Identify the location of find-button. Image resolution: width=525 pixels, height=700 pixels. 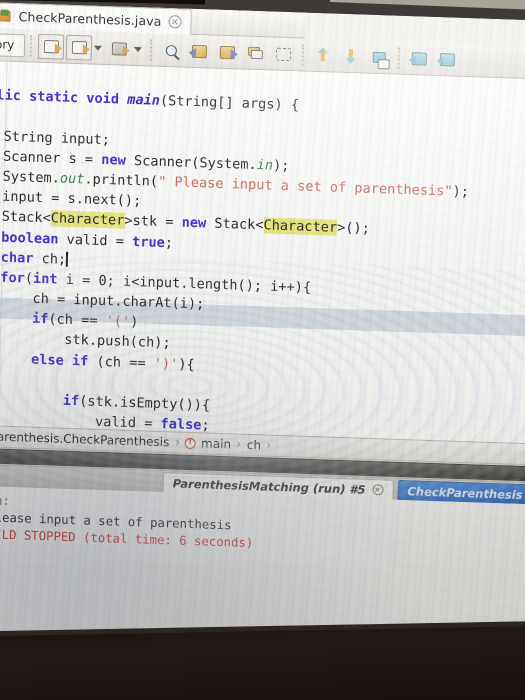
(171, 50).